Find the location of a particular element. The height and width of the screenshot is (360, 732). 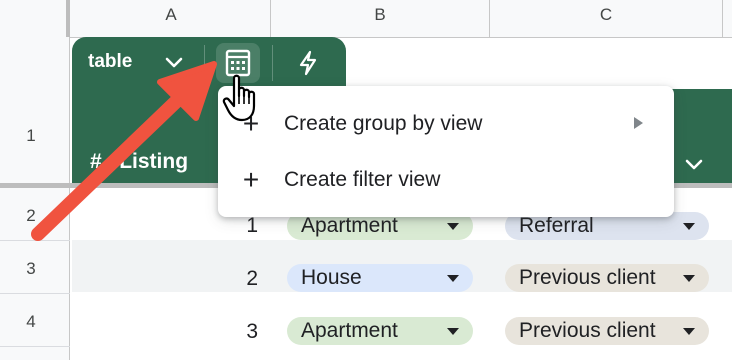

hand-cursor-icon is located at coordinates (239, 98).